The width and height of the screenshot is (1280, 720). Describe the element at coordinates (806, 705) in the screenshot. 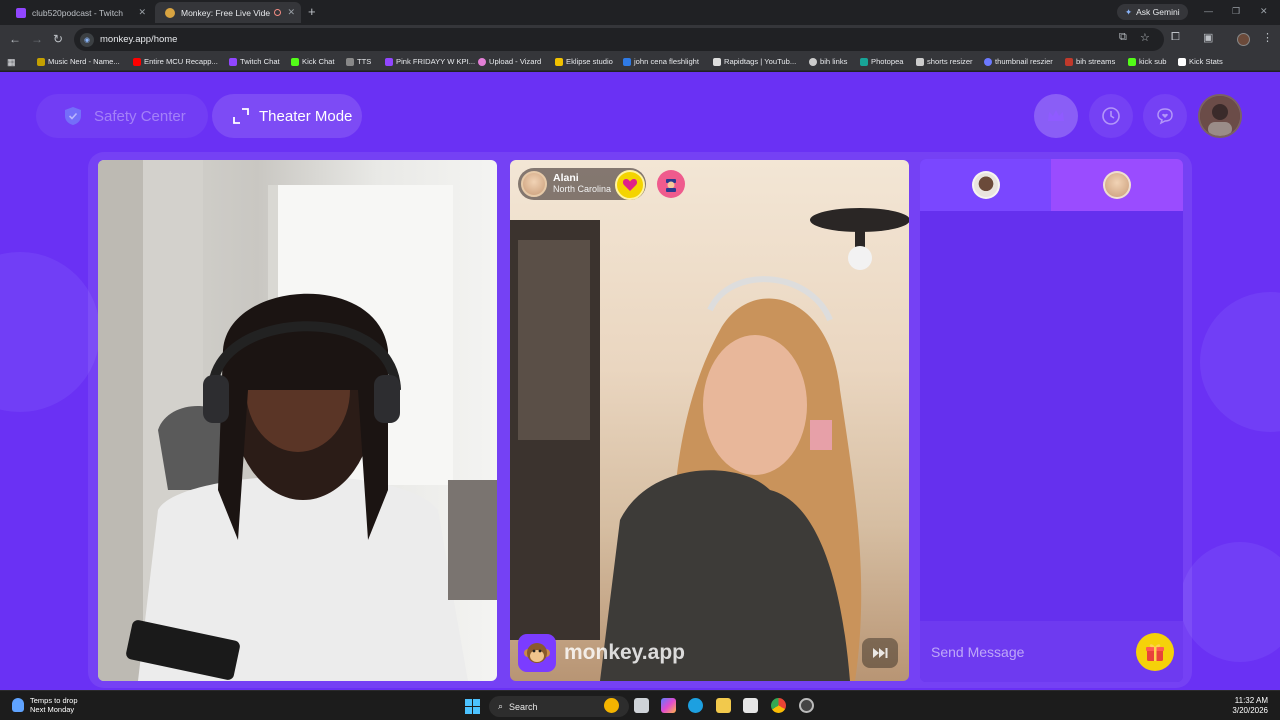

I see `obs-icon` at that location.